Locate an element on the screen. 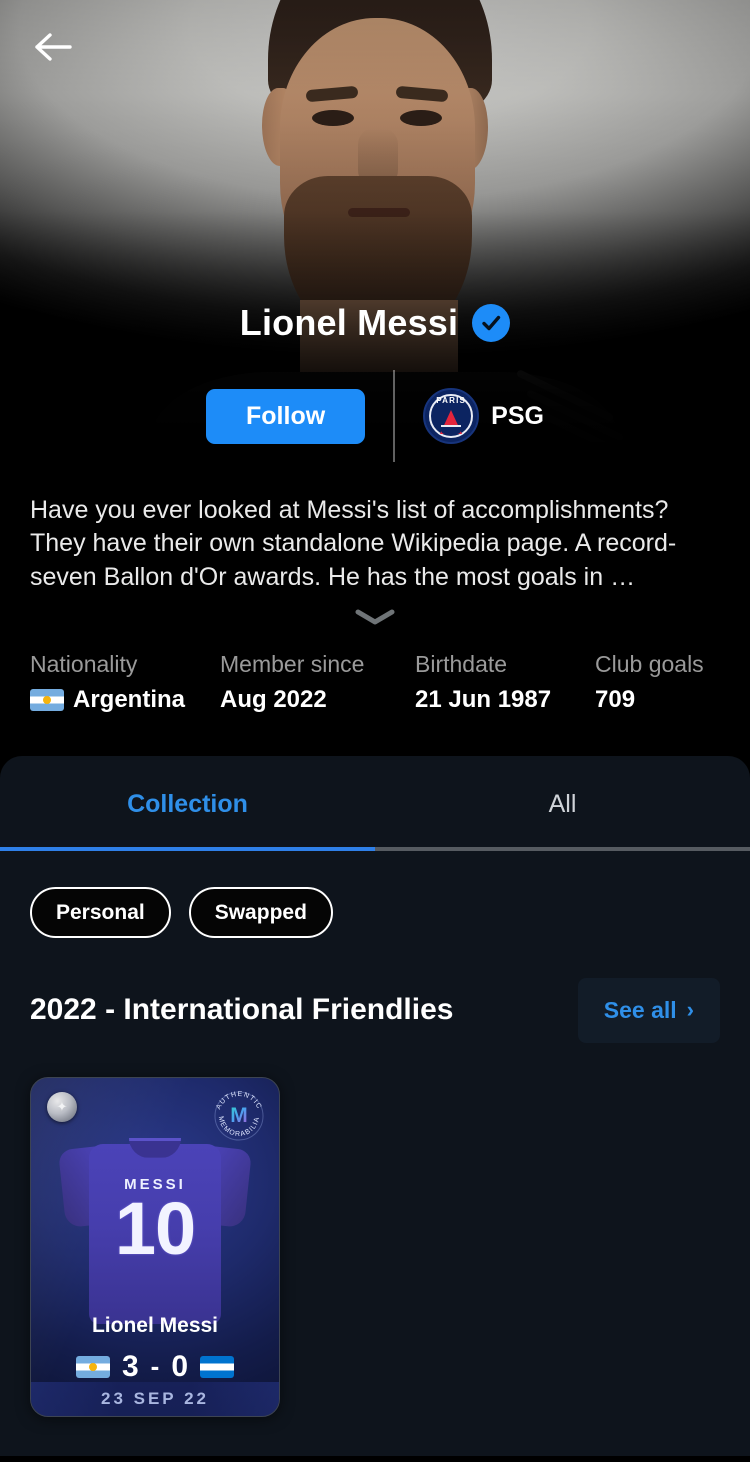 This screenshot has height=1462, width=750. svg-text: AUTHENTIC is located at coordinates (238, 1101).